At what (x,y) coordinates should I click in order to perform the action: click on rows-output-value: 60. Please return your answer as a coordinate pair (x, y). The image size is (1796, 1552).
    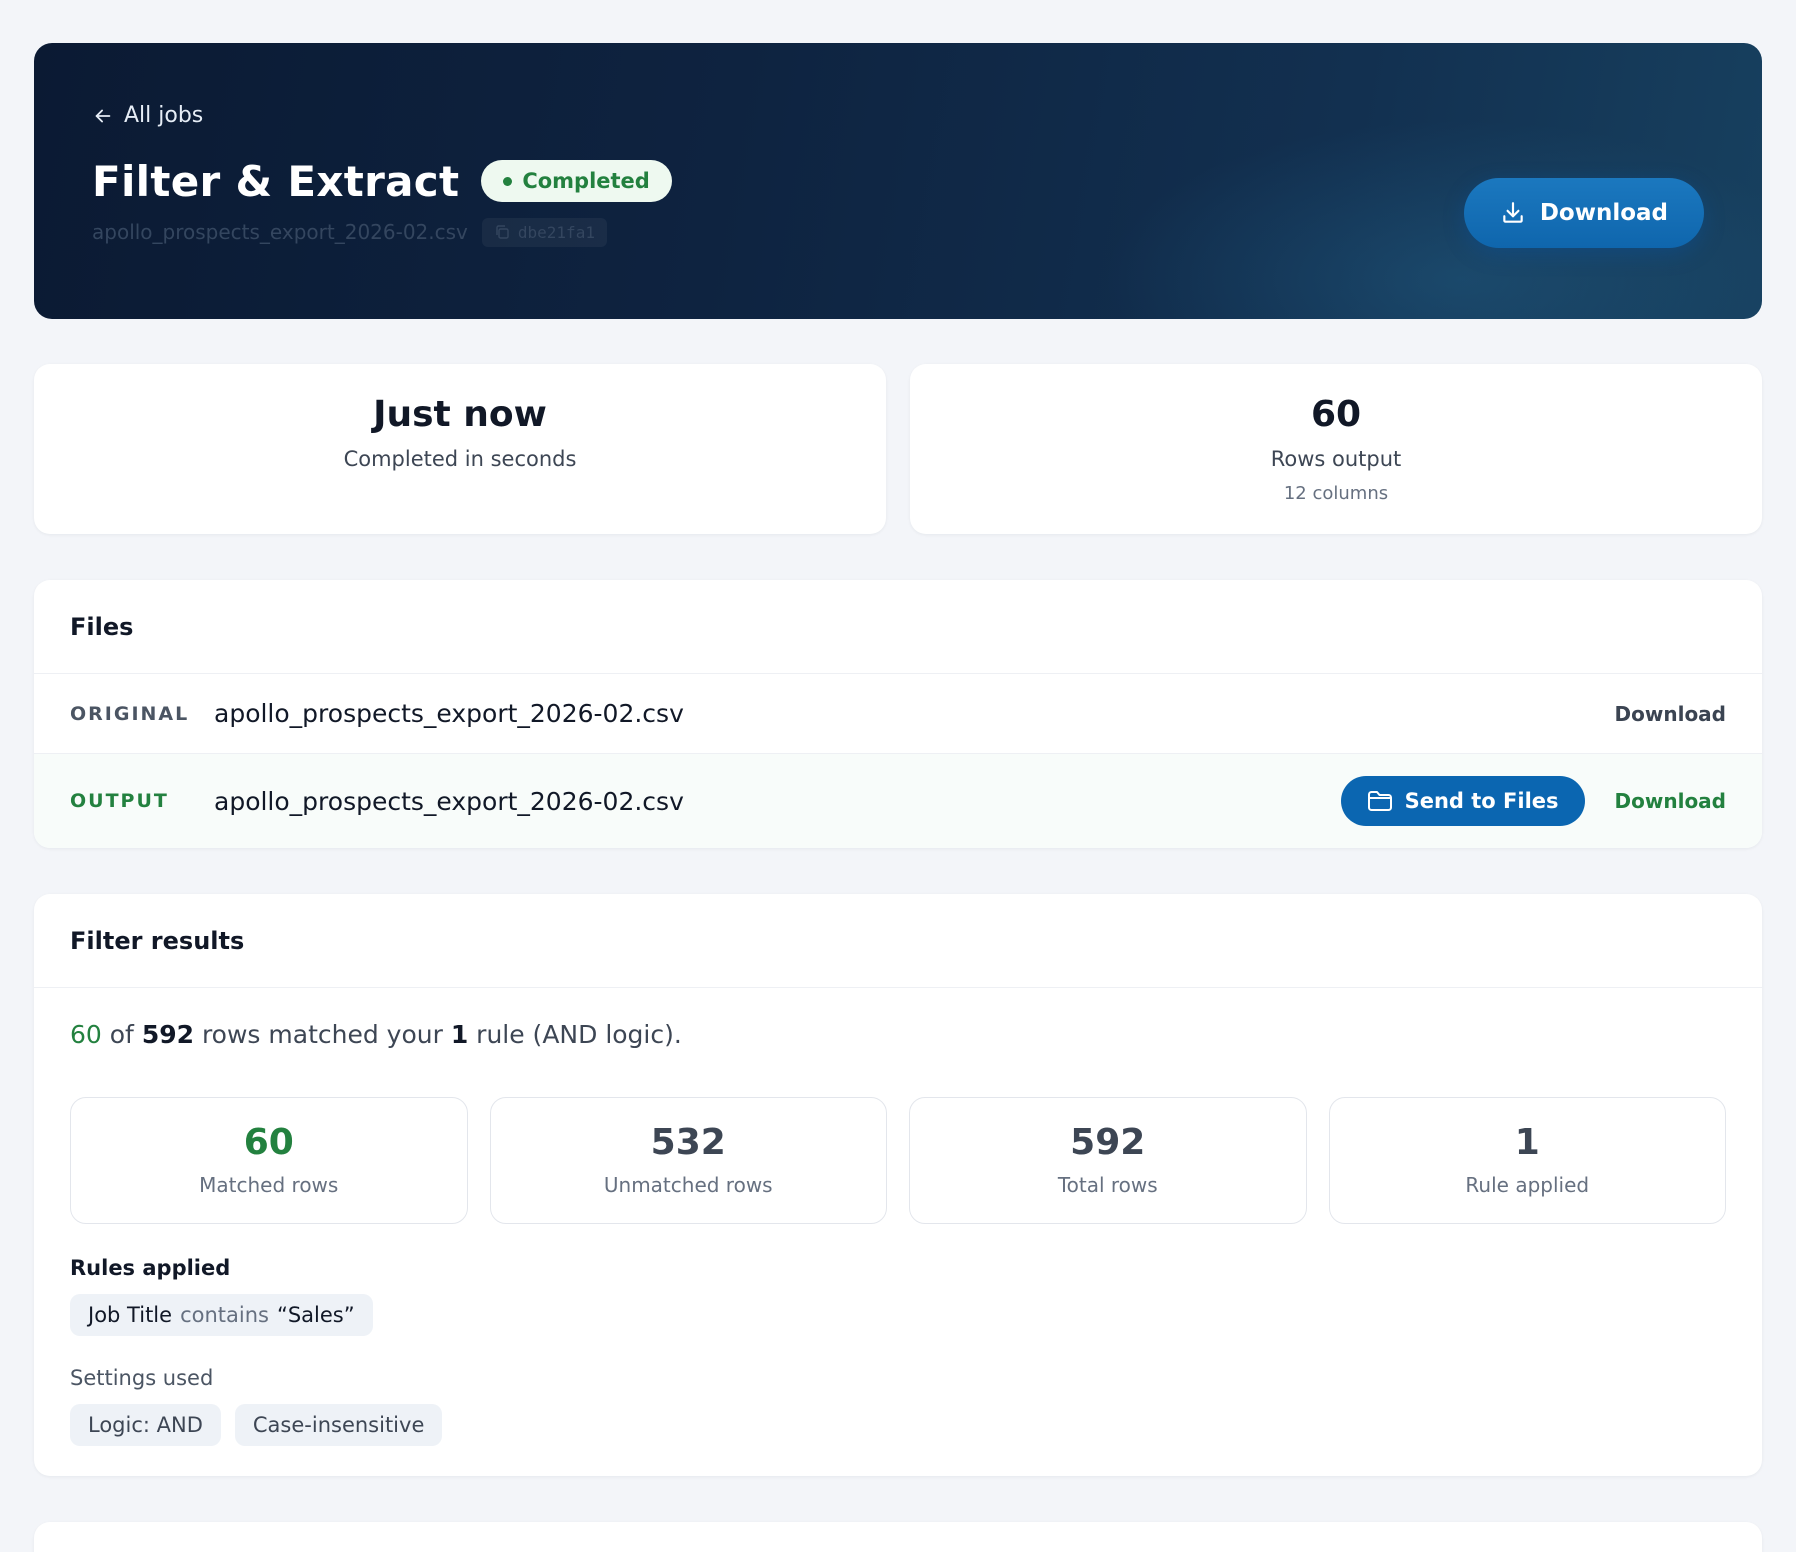
    Looking at the image, I should click on (1336, 414).